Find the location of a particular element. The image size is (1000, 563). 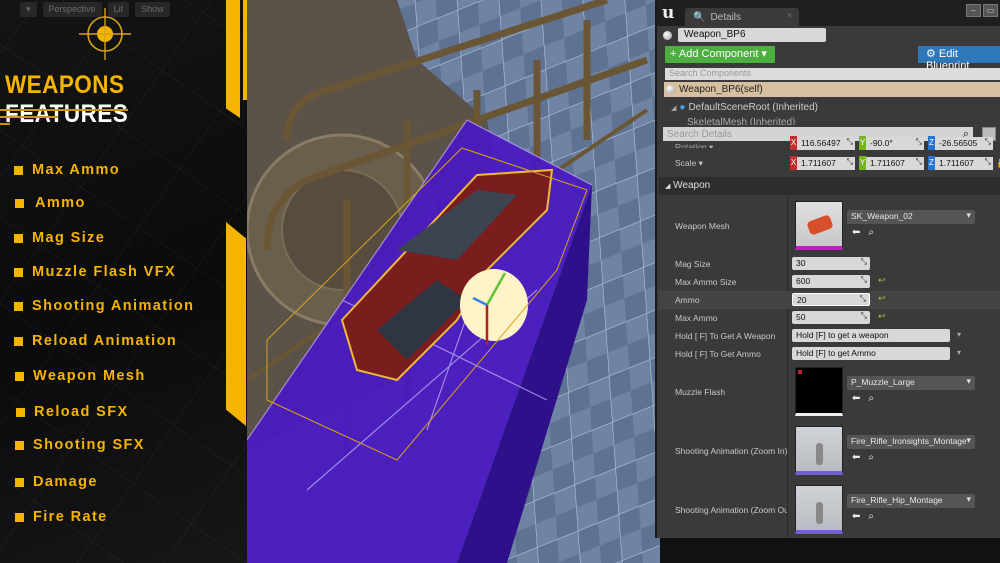

hold-ammo-input: Hold [F] to get Ammo is located at coordinates (871, 353).